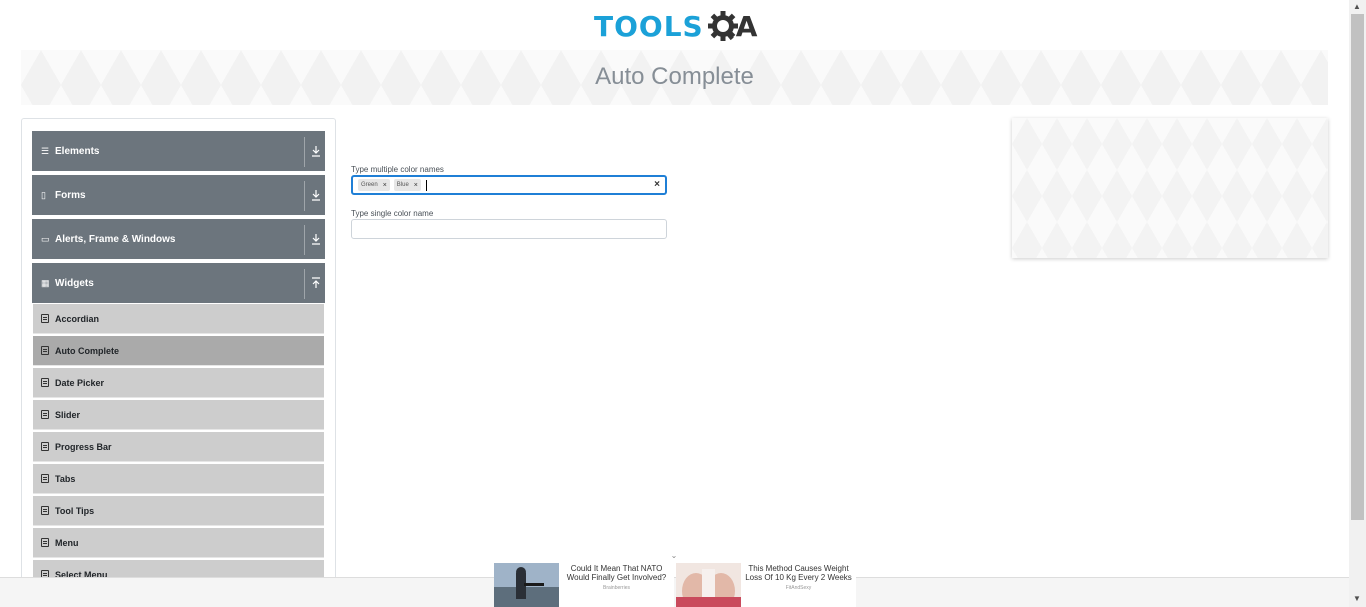 The image size is (1366, 607). What do you see at coordinates (70, 195) in the screenshot?
I see `sidebar-group-label: Forms` at bounding box center [70, 195].